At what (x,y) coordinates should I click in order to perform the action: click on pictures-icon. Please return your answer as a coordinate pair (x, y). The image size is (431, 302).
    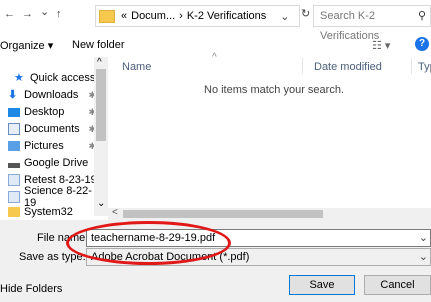
    Looking at the image, I should click on (14, 146).